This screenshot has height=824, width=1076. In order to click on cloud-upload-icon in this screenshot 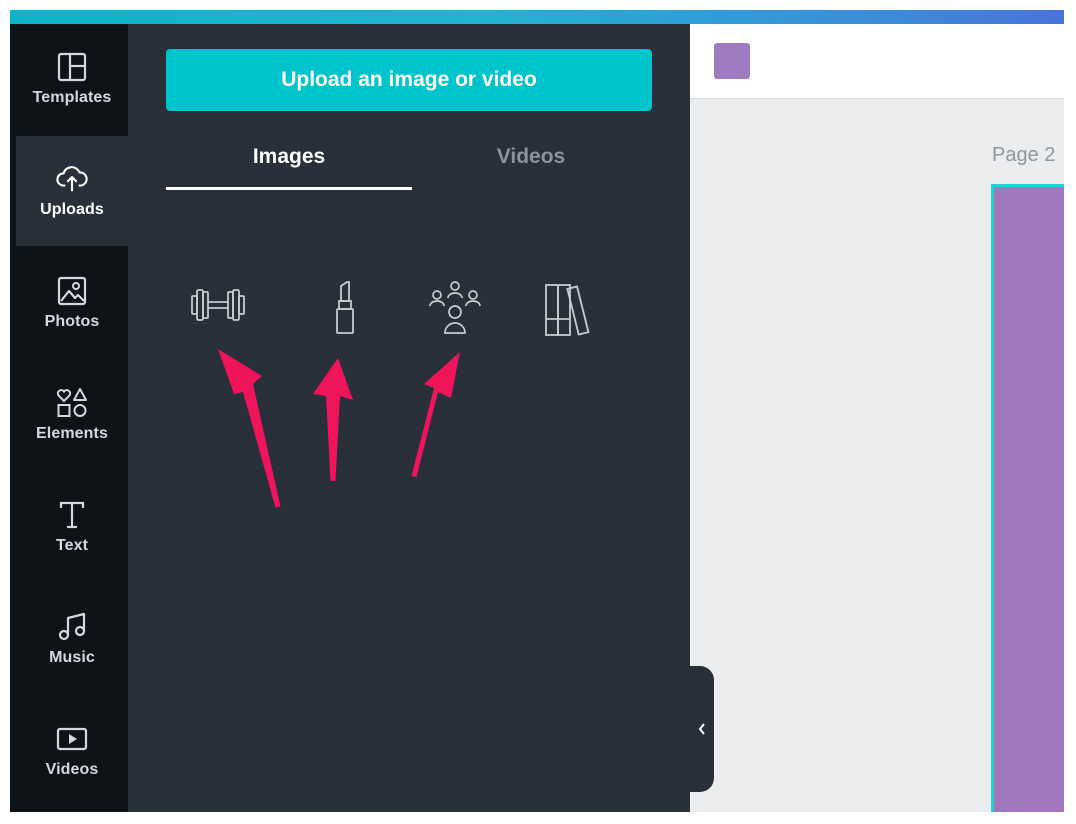, I will do `click(72, 179)`.